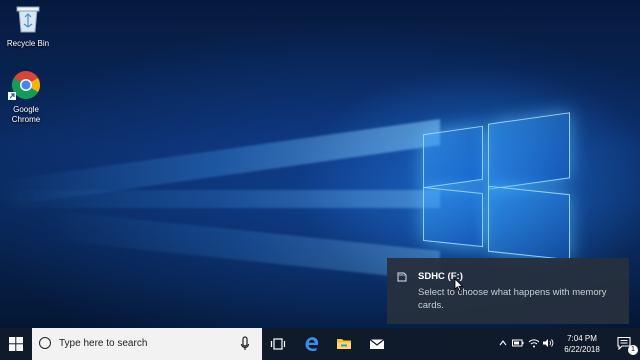  What do you see at coordinates (459, 285) in the screenshot?
I see `mouse-cursor-icon` at bounding box center [459, 285].